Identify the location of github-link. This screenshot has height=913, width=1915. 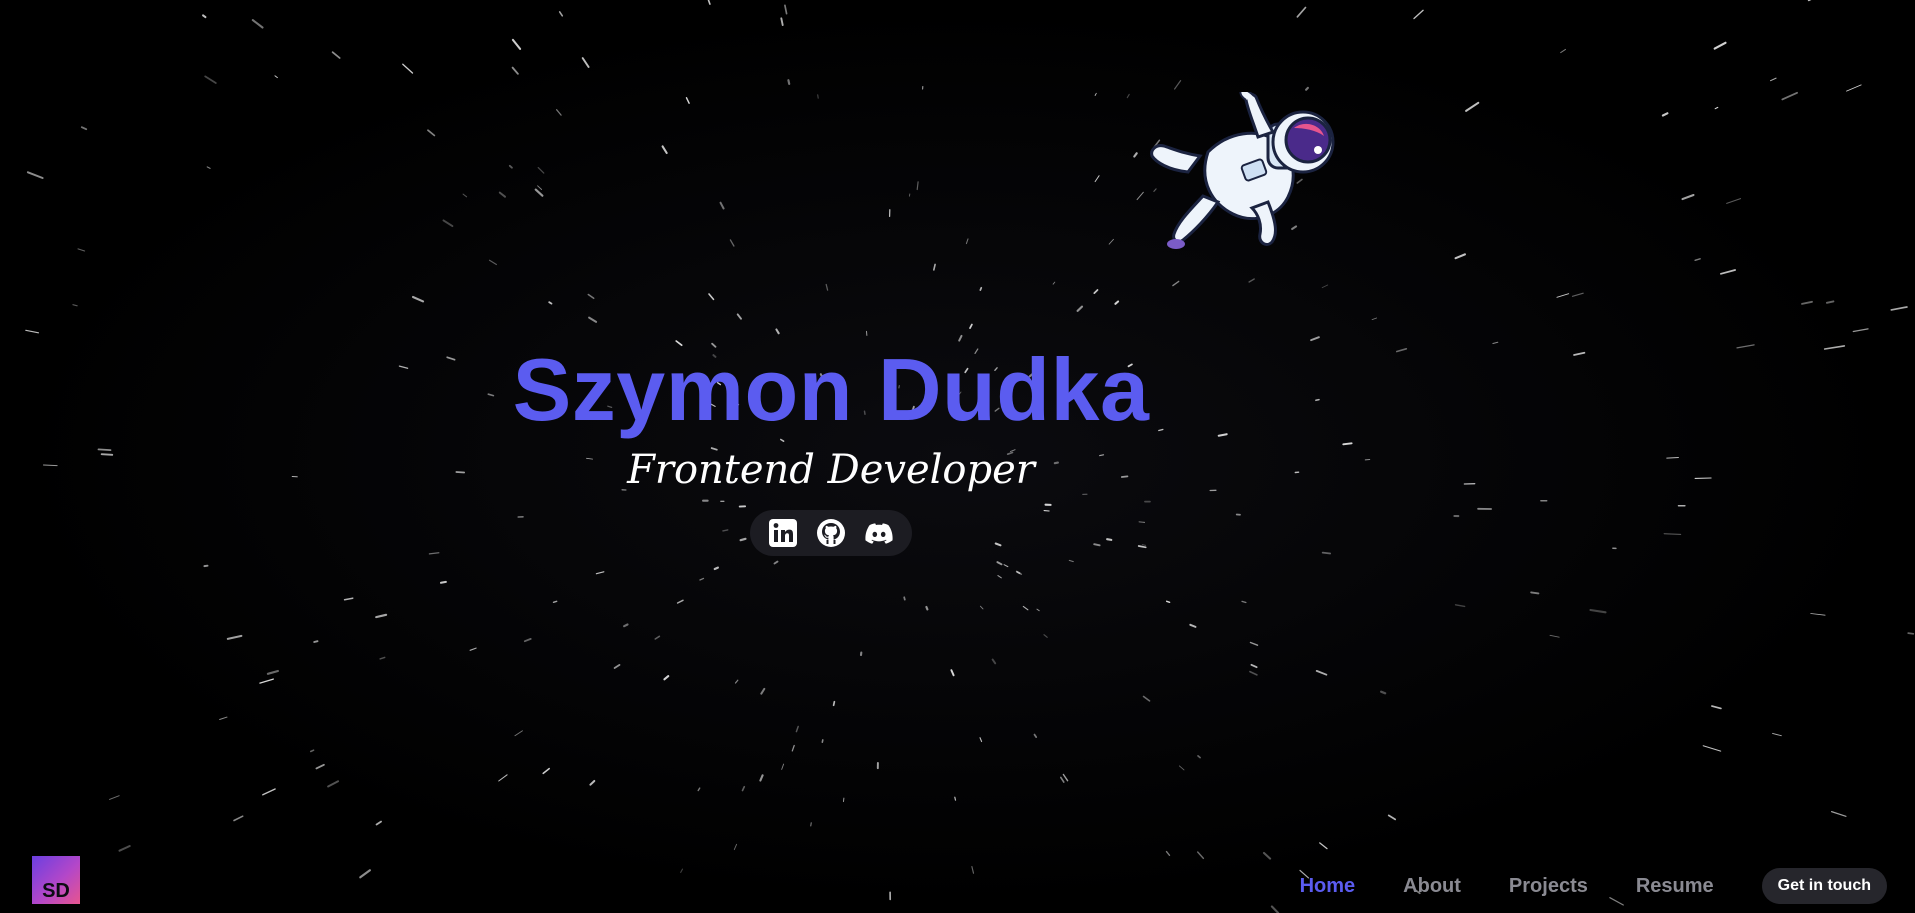
(831, 533).